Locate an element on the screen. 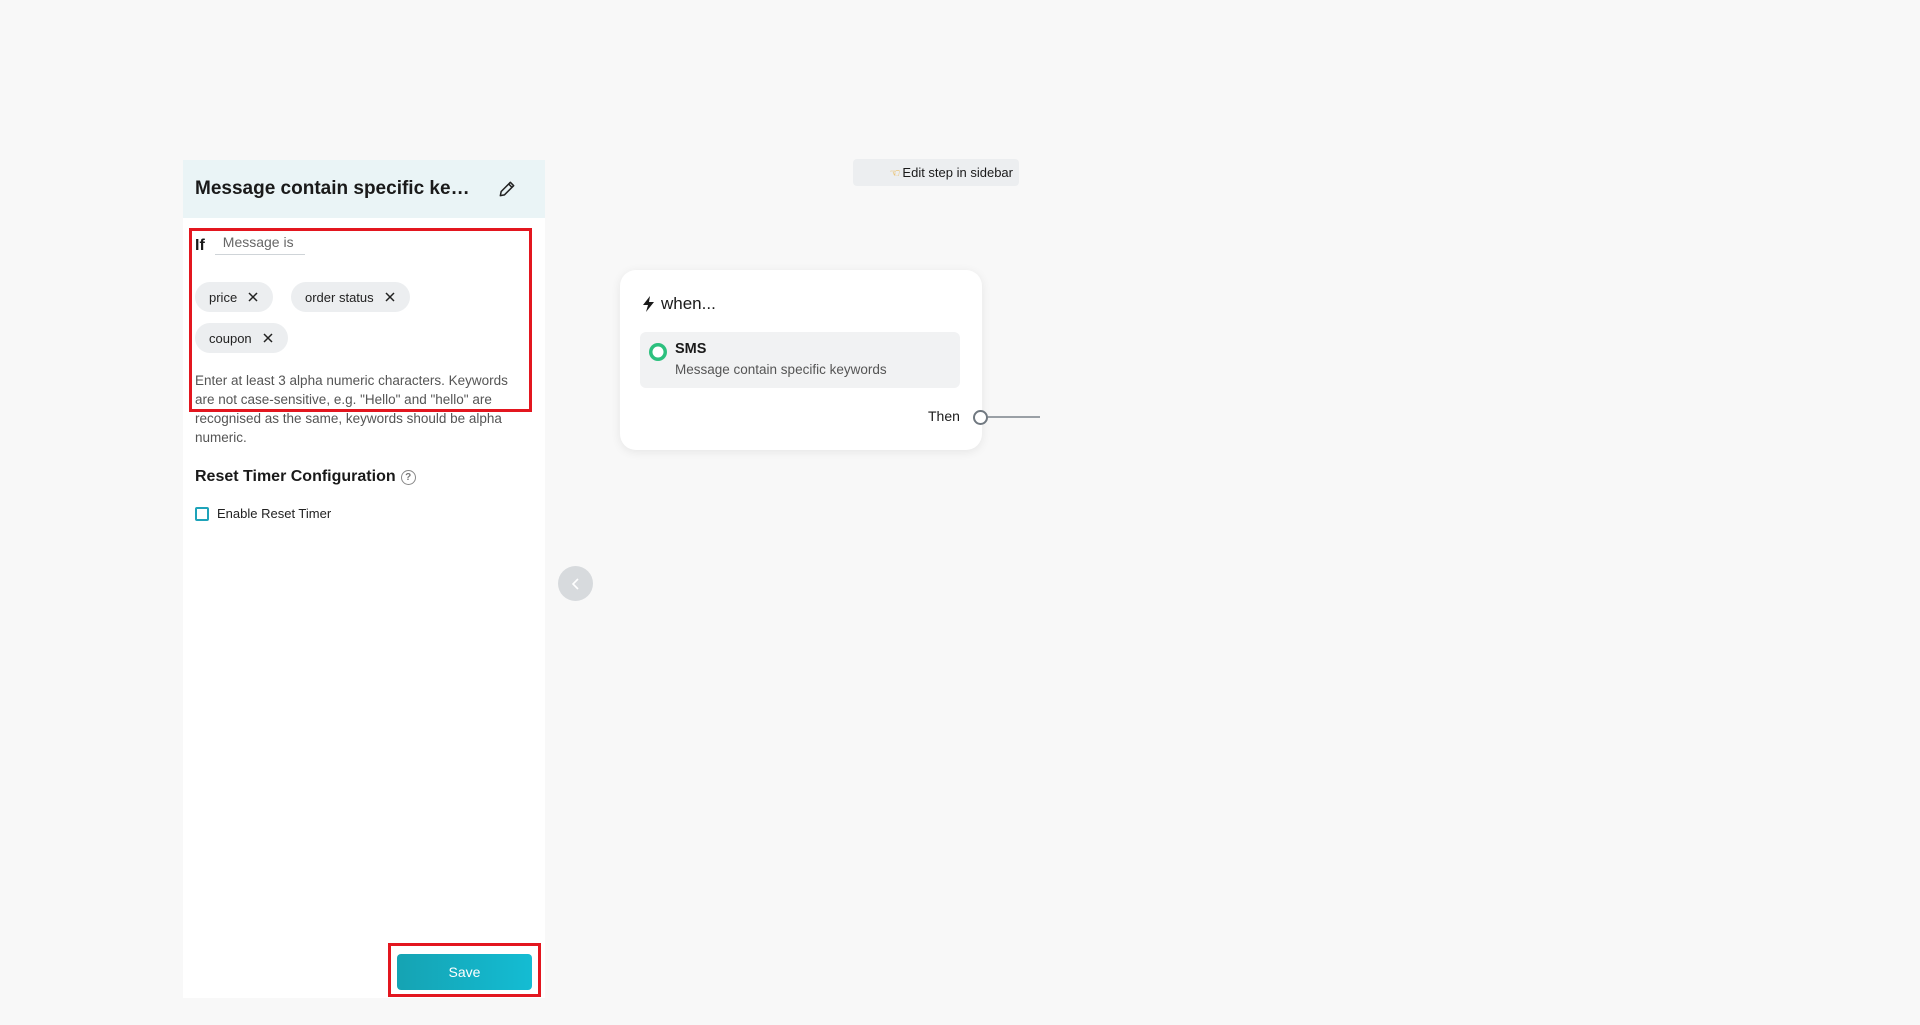 The height and width of the screenshot is (1025, 1920). then-label: Then is located at coordinates (944, 416).